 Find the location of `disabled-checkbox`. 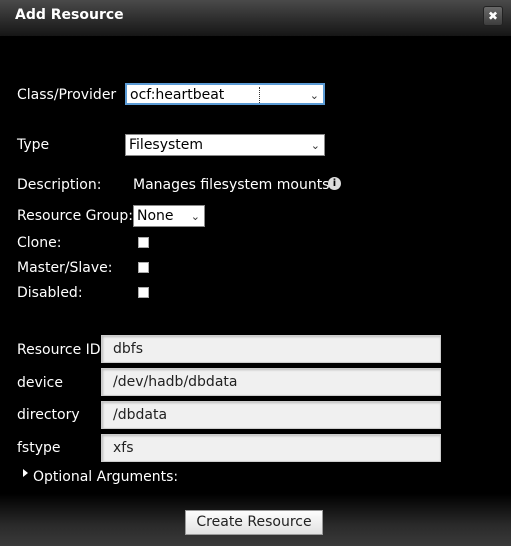

disabled-checkbox is located at coordinates (143, 292).